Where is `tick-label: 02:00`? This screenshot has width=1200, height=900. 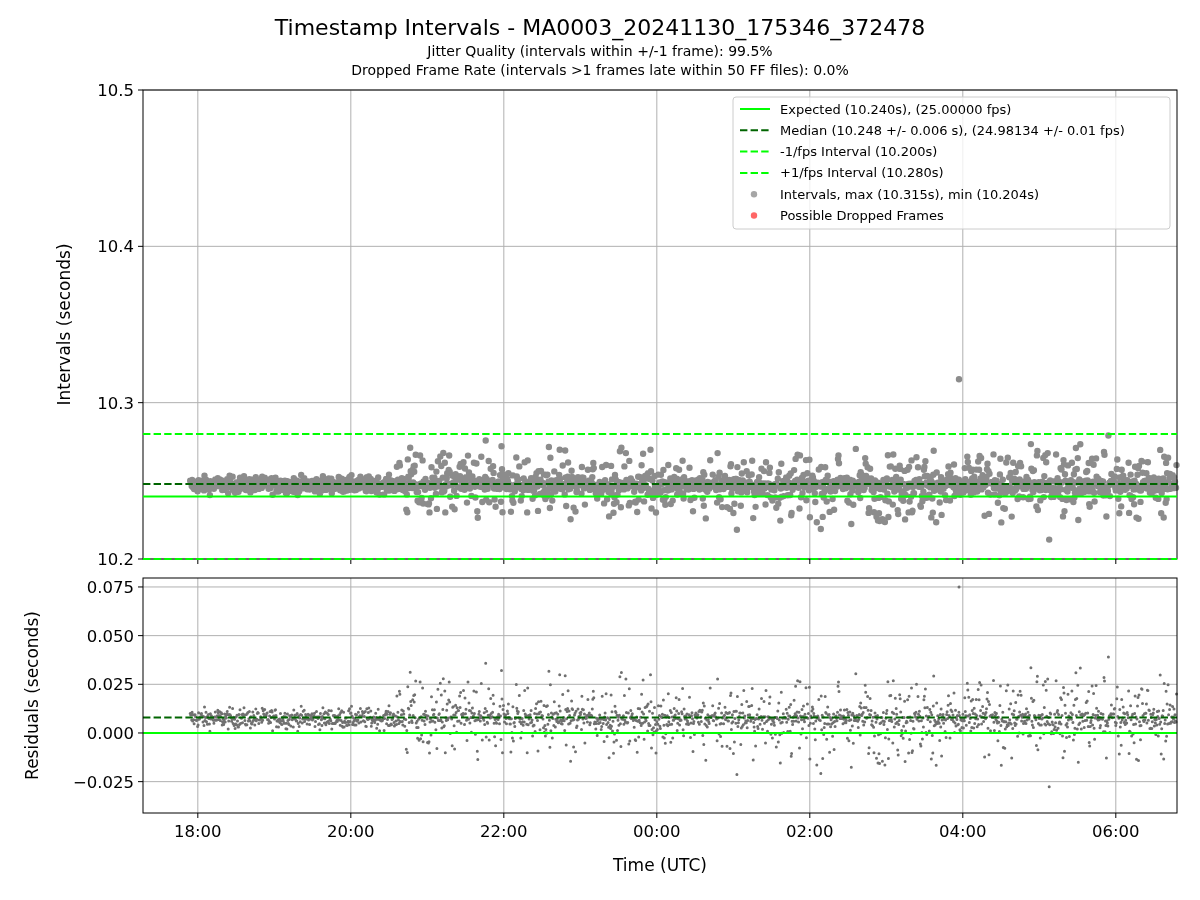
tick-label: 02:00 is located at coordinates (810, 831).